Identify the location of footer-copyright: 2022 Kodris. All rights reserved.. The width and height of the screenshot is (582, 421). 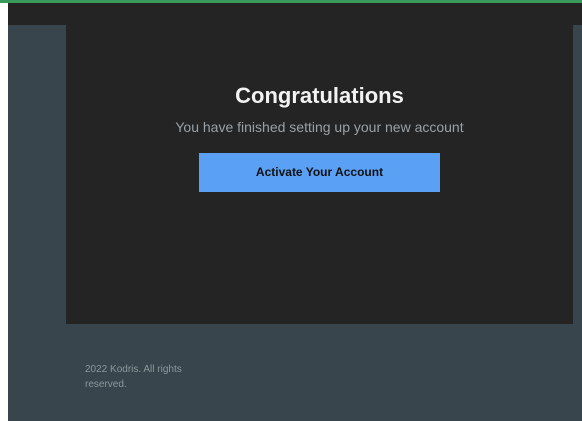
(133, 377).